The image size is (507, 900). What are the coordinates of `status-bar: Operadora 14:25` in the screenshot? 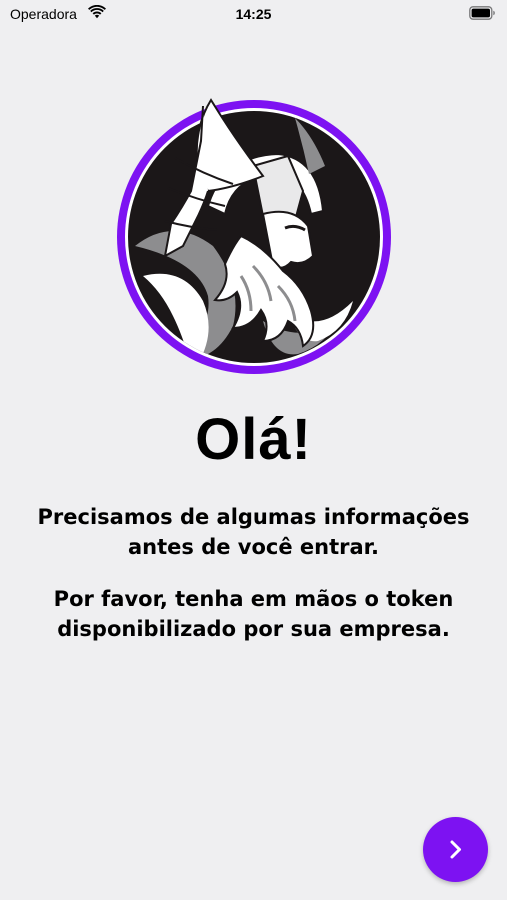 It's located at (253, 14).